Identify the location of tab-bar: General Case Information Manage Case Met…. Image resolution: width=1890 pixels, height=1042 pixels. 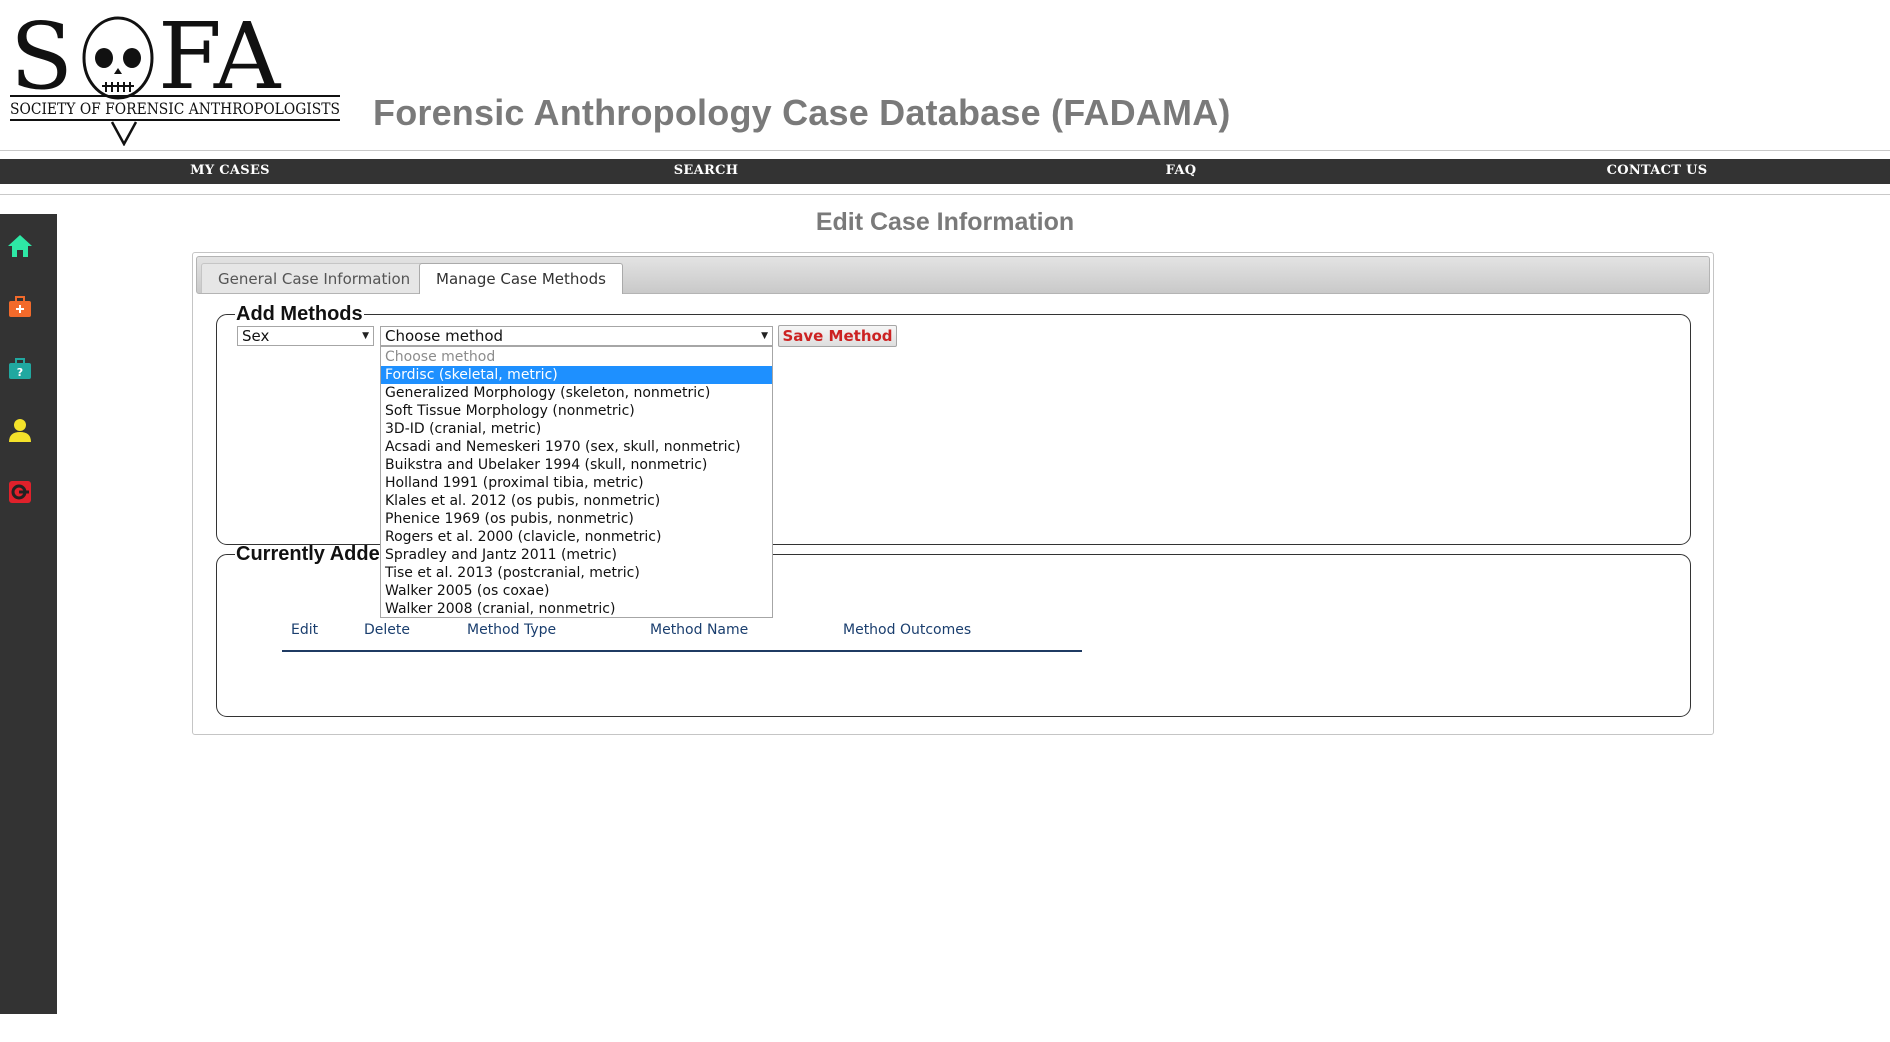
(953, 275).